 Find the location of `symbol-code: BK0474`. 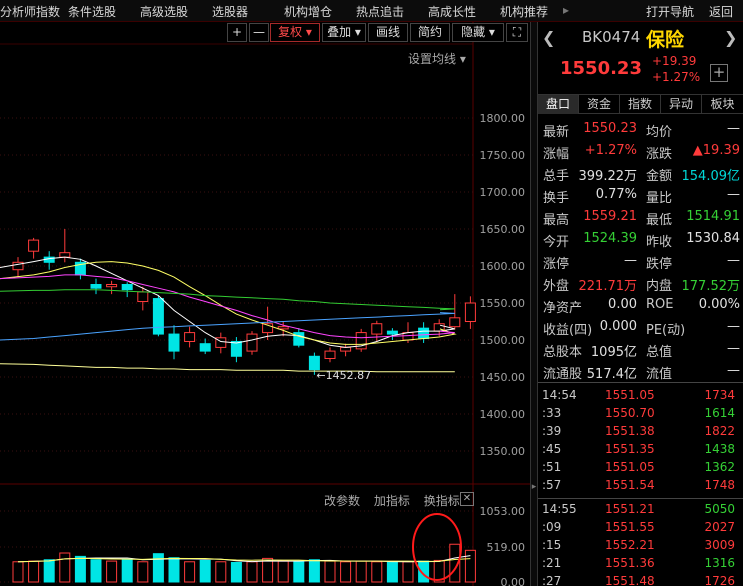

symbol-code: BK0474 is located at coordinates (611, 37).